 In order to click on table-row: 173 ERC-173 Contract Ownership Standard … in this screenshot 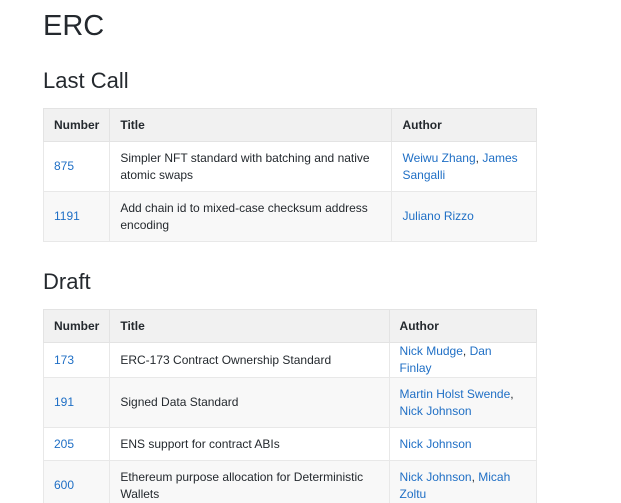, I will do `click(290, 360)`.